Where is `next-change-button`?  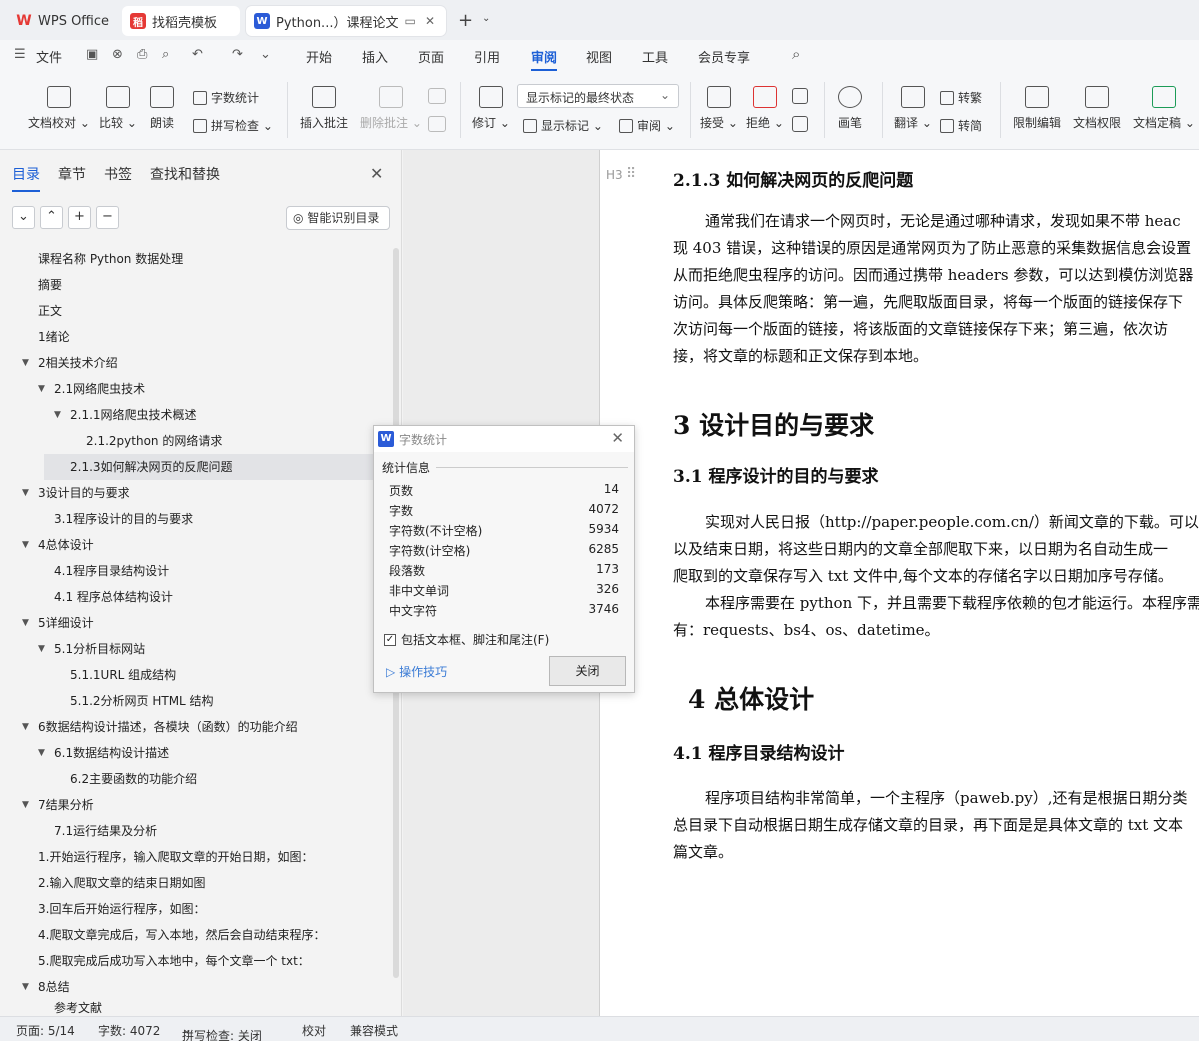 next-change-button is located at coordinates (800, 127).